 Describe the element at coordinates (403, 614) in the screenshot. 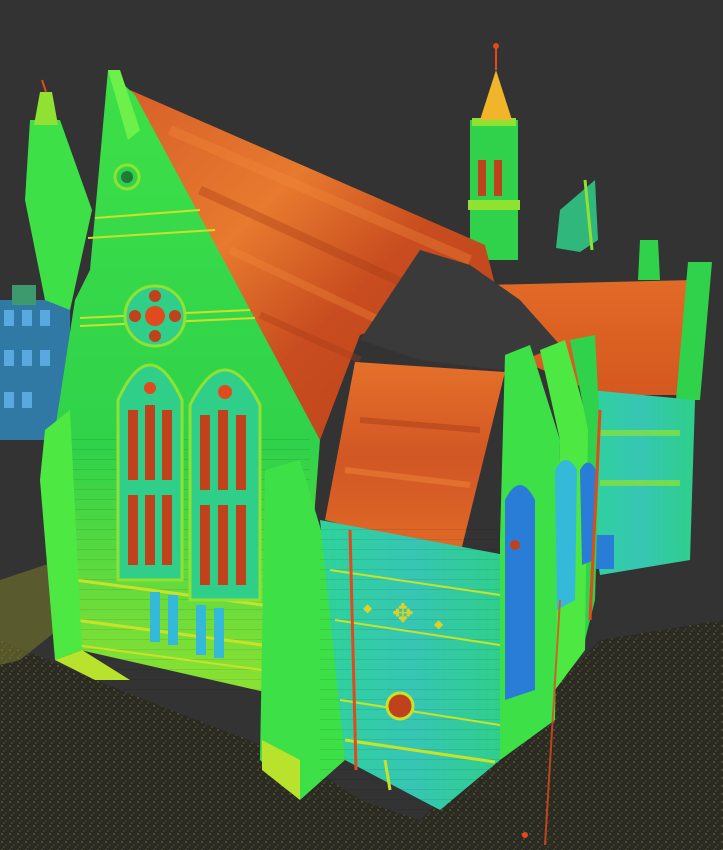

I see `quatrefoil-icon: ✥` at that location.